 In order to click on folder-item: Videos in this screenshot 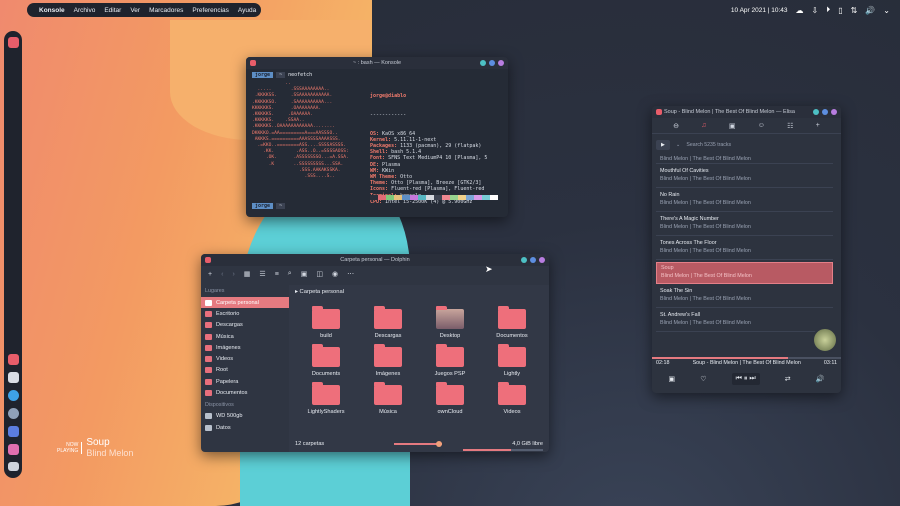, I will do `click(512, 398)`.